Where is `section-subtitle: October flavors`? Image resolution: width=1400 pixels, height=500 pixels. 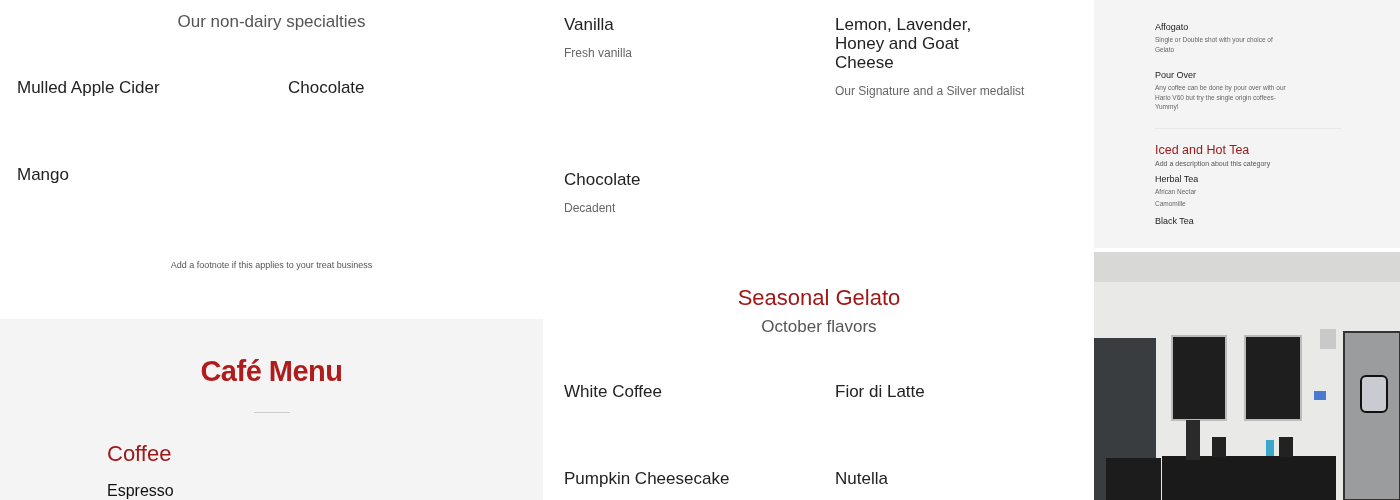 section-subtitle: October flavors is located at coordinates (819, 327).